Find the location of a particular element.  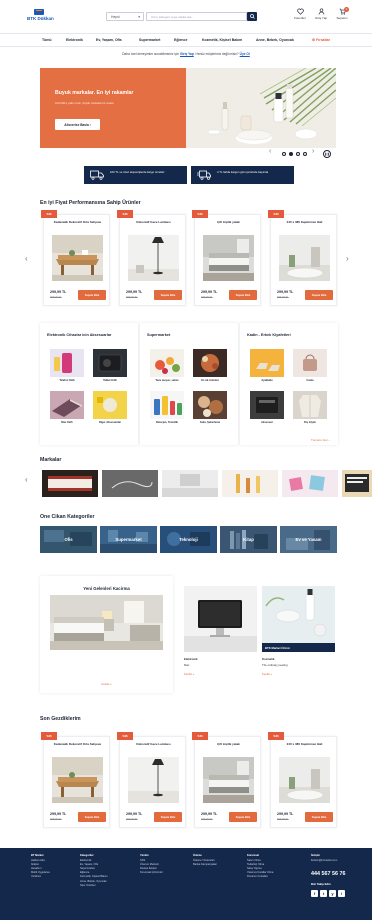

footer-link: Yardımcı is located at coordinates (40, 877).